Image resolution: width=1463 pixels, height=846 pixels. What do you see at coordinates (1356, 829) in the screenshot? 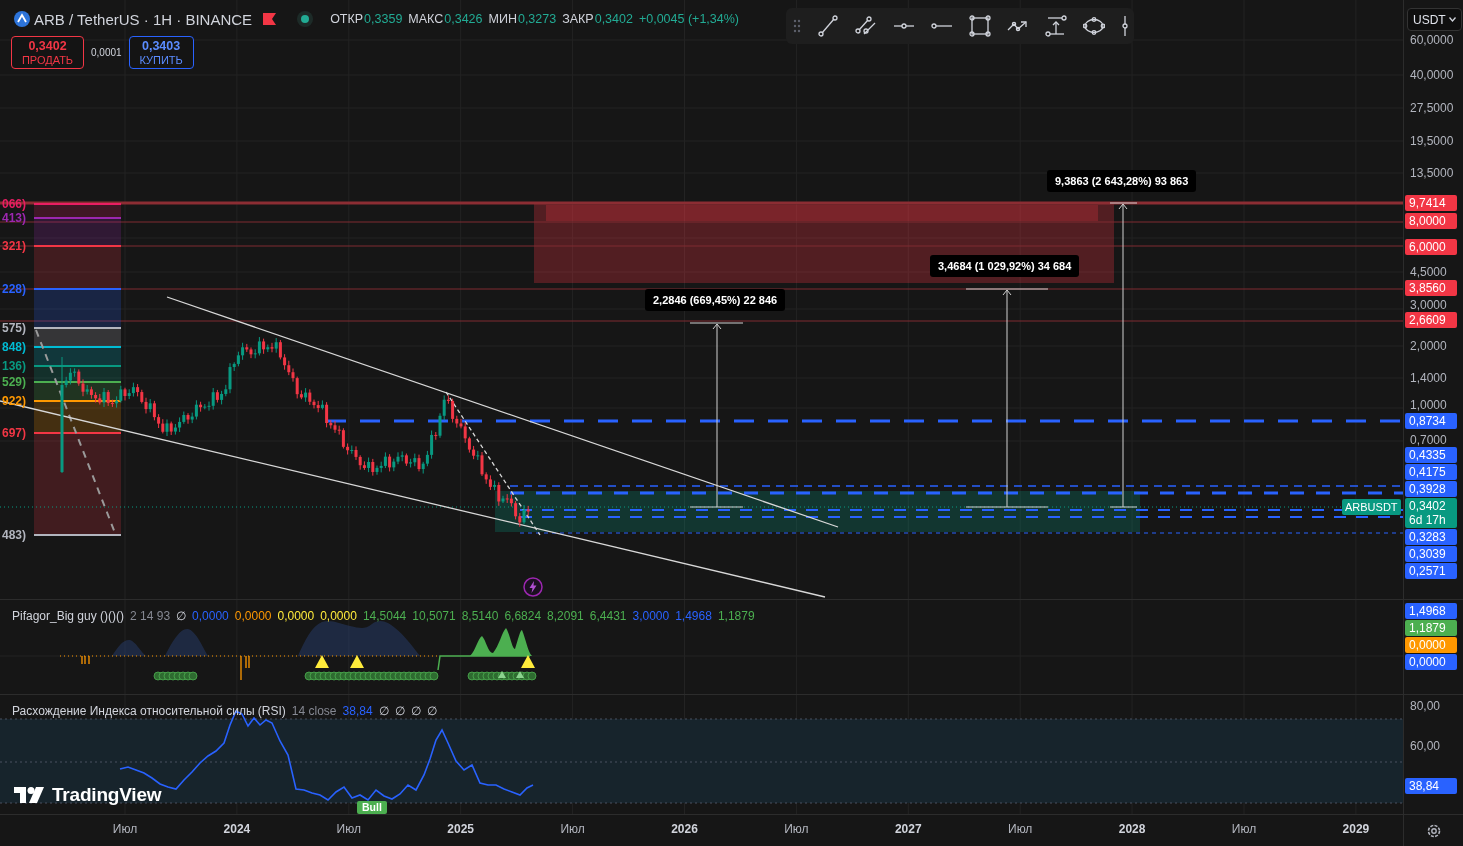
I see `time-label: 2029` at bounding box center [1356, 829].